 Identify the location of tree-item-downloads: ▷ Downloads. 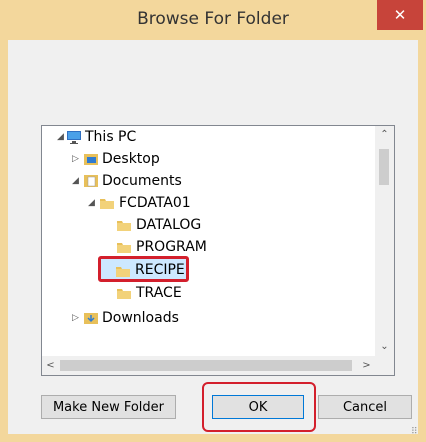
(142, 318).